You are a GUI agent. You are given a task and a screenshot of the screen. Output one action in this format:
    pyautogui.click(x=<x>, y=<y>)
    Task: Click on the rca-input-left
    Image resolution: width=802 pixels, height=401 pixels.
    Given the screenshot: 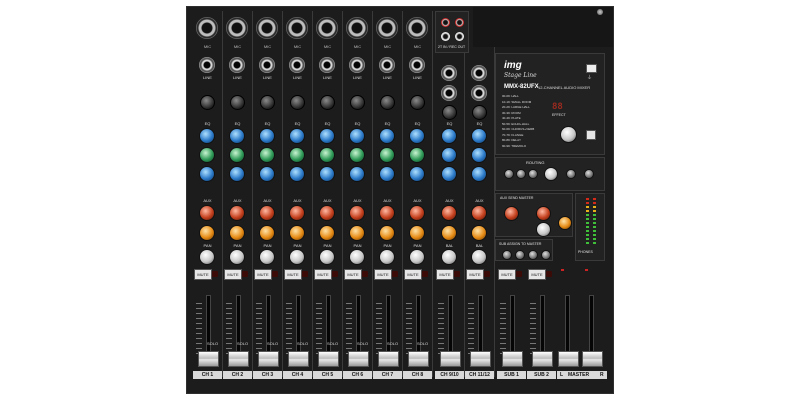 What is the action you would take?
    pyautogui.click(x=445, y=22)
    